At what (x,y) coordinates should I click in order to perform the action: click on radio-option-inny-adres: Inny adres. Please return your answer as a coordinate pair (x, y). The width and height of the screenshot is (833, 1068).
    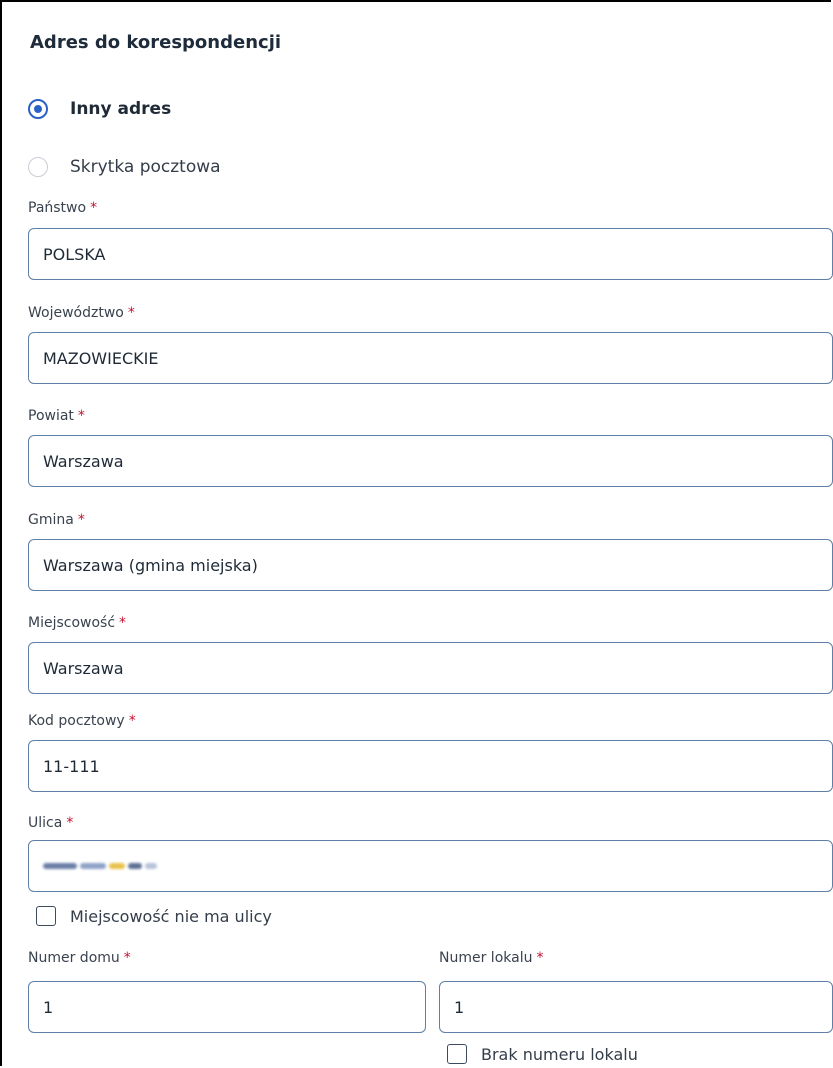
    Looking at the image, I should click on (99, 109).